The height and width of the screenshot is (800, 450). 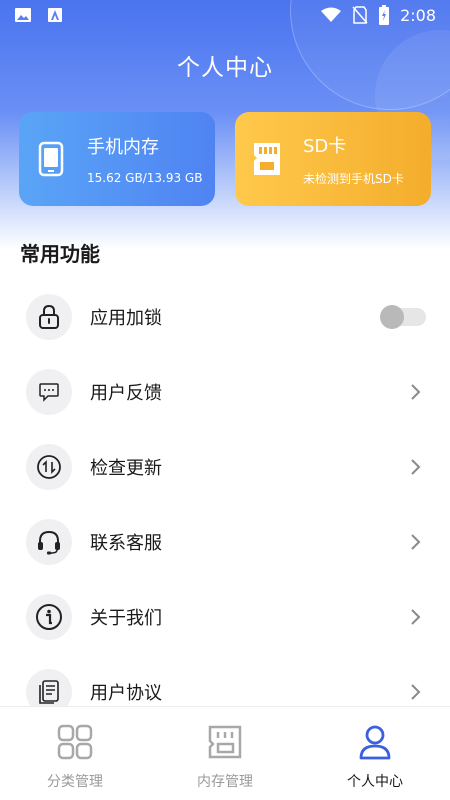 What do you see at coordinates (225, 782) in the screenshot?
I see `tab-label: 内存管理` at bounding box center [225, 782].